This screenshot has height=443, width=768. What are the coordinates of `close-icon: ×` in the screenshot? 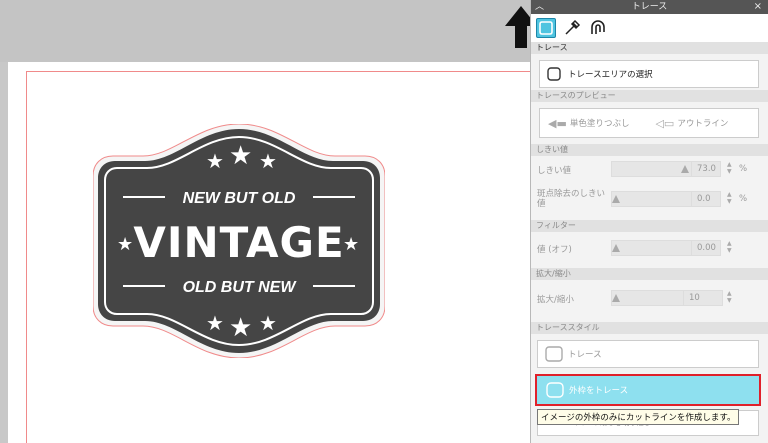 It's located at (758, 7).